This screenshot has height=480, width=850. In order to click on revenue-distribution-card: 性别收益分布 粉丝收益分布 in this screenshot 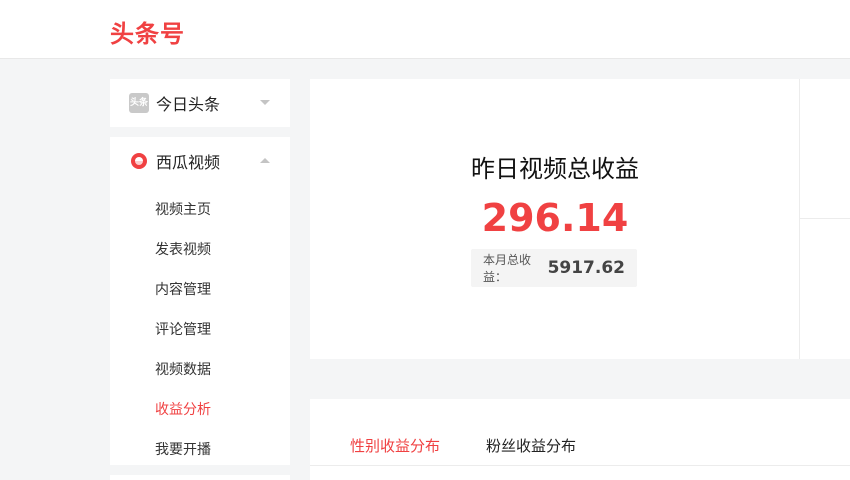, I will do `click(580, 439)`.